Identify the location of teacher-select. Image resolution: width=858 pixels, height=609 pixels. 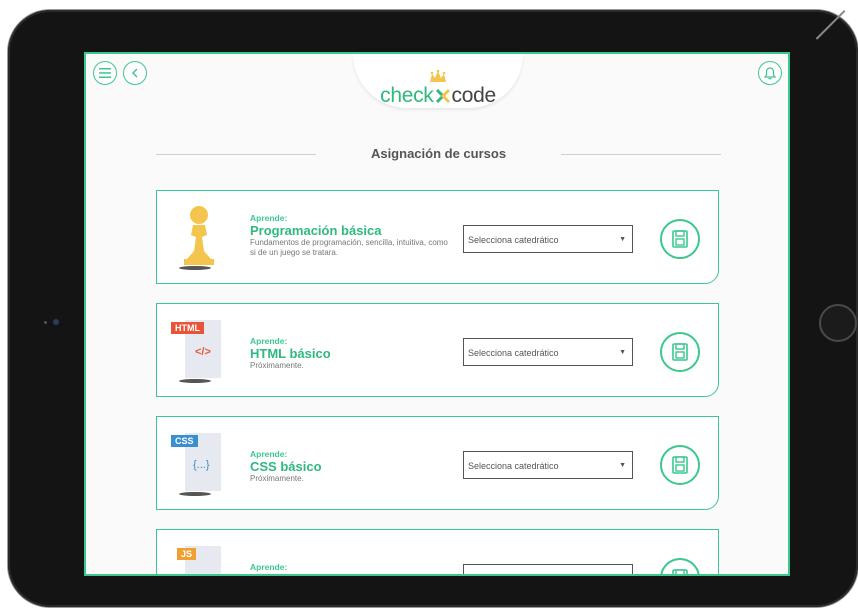
(548, 569).